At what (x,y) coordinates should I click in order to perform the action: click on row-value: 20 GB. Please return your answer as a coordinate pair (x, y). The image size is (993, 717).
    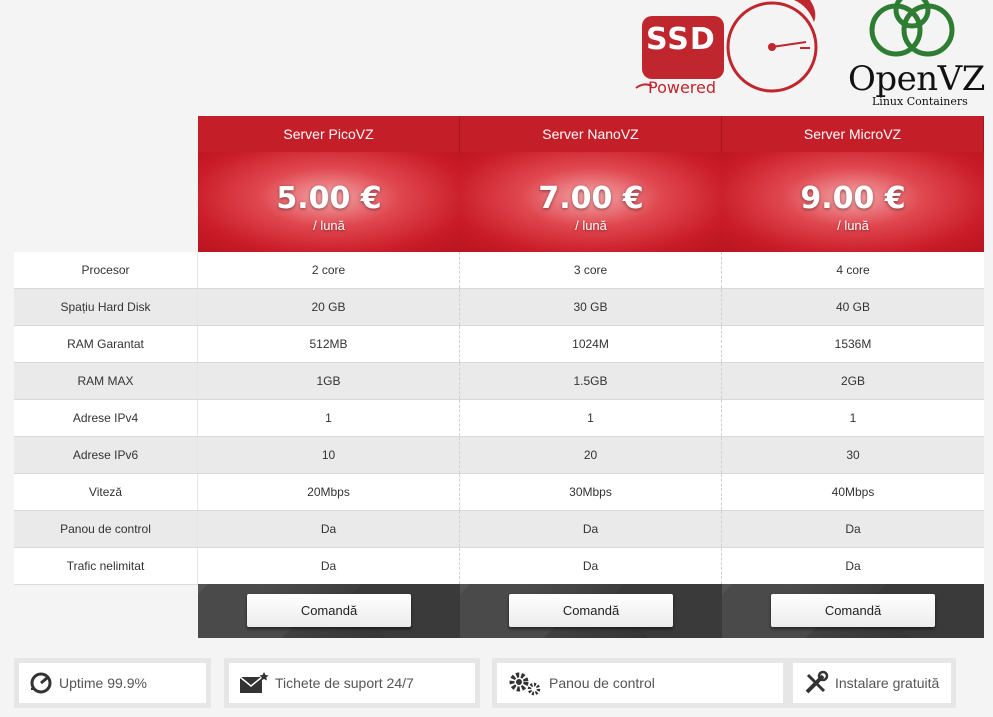
    Looking at the image, I should click on (329, 307).